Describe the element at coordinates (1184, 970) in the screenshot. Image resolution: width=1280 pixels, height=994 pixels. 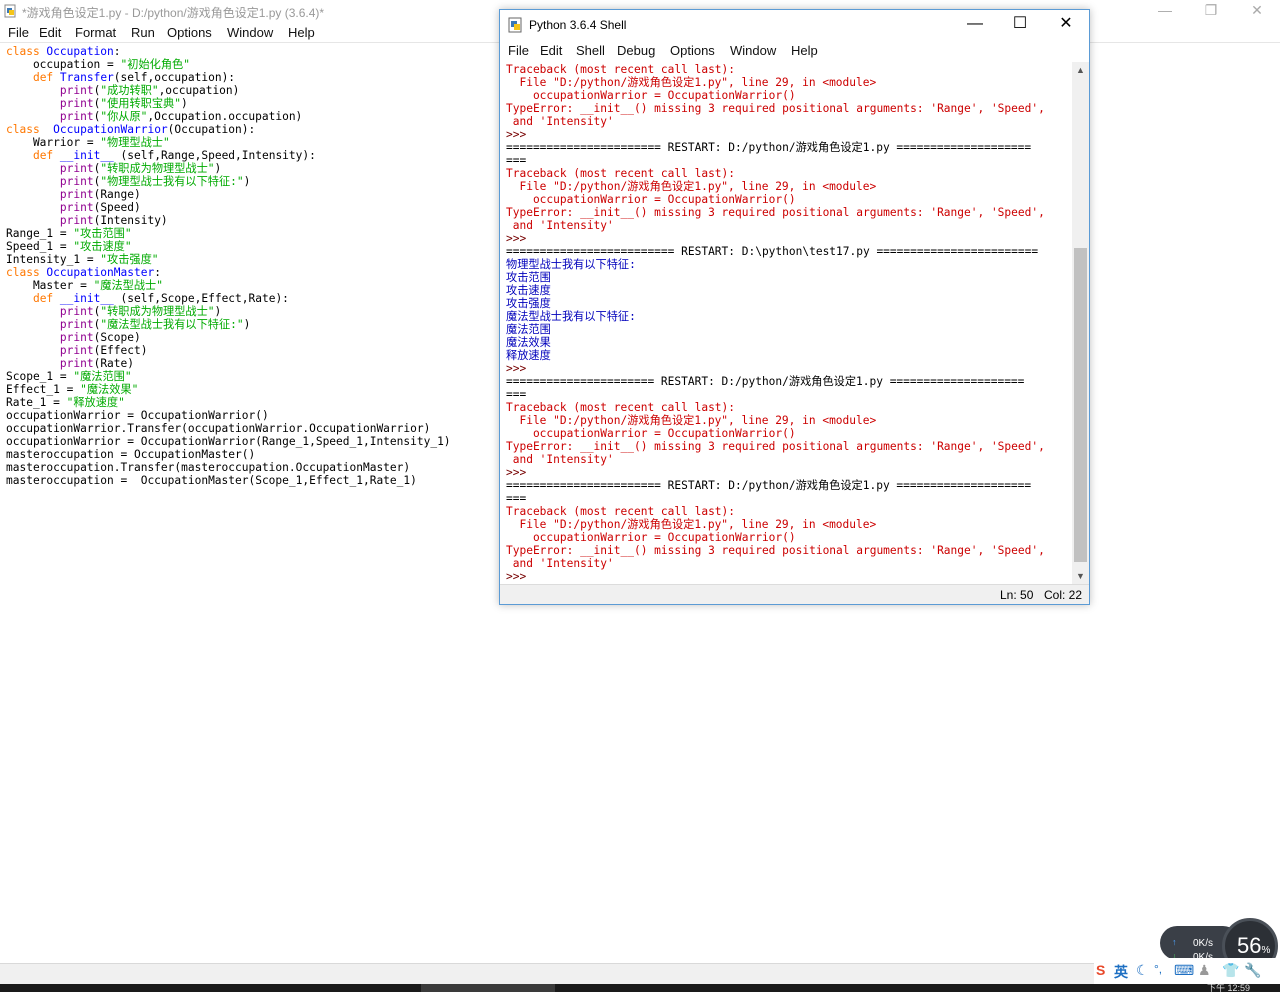
I see `keyboard-icon: ⌨` at that location.